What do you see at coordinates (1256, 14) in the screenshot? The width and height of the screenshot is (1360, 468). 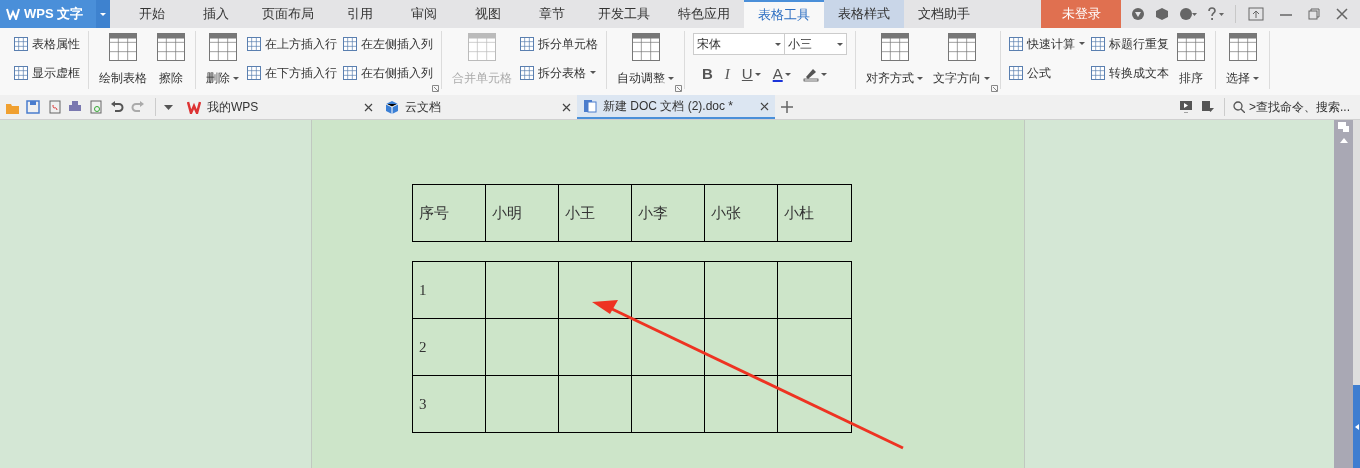 I see `upload-icon` at bounding box center [1256, 14].